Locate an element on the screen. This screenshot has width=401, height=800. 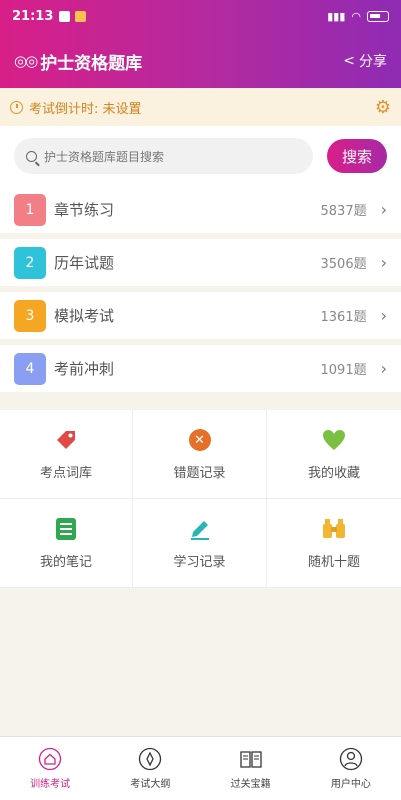
binoculars-icon is located at coordinates (334, 529).